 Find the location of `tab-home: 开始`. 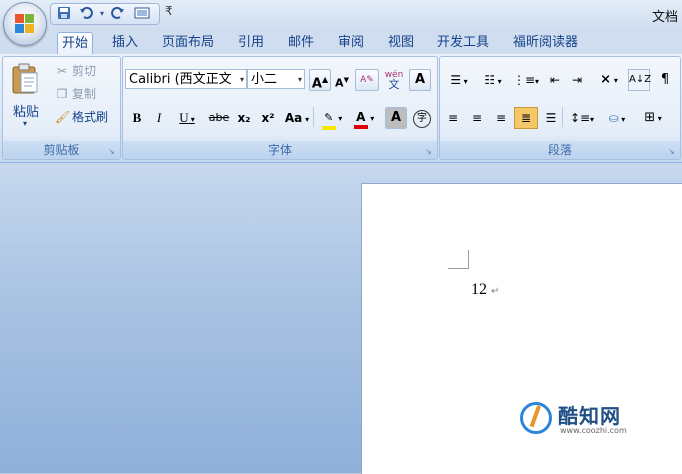

tab-home: 开始 is located at coordinates (75, 43).